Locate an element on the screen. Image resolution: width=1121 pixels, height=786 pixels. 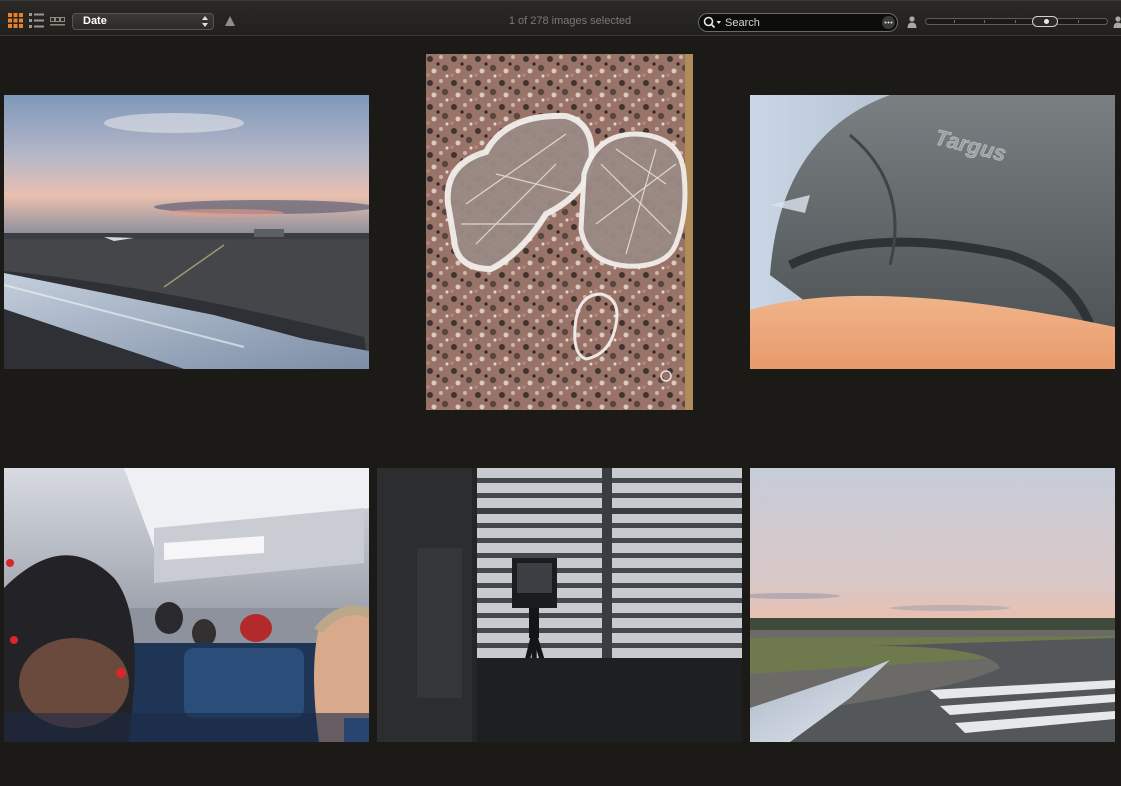
sort-ascending-icon is located at coordinates (230, 21).